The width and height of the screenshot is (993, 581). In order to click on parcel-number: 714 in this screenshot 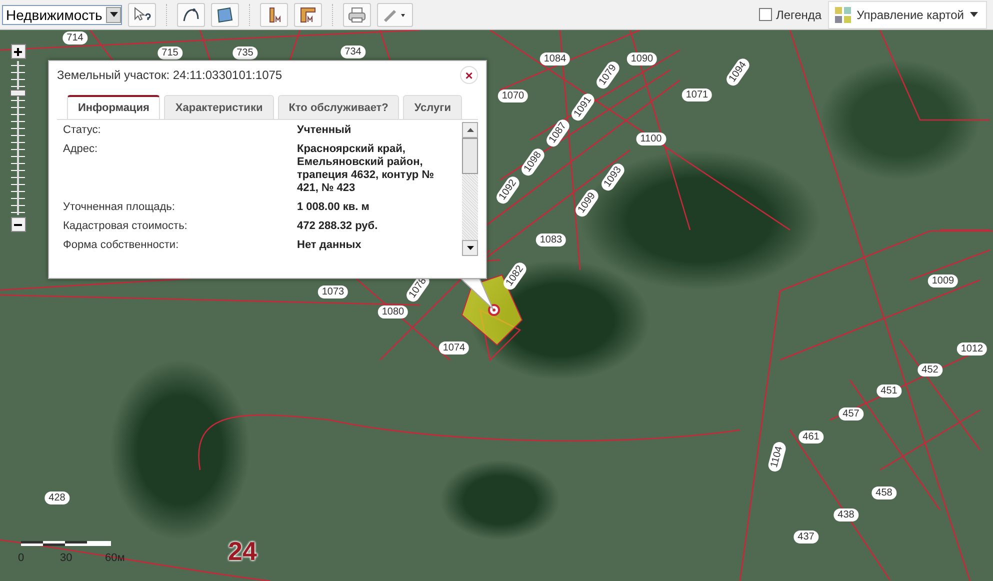, I will do `click(75, 38)`.